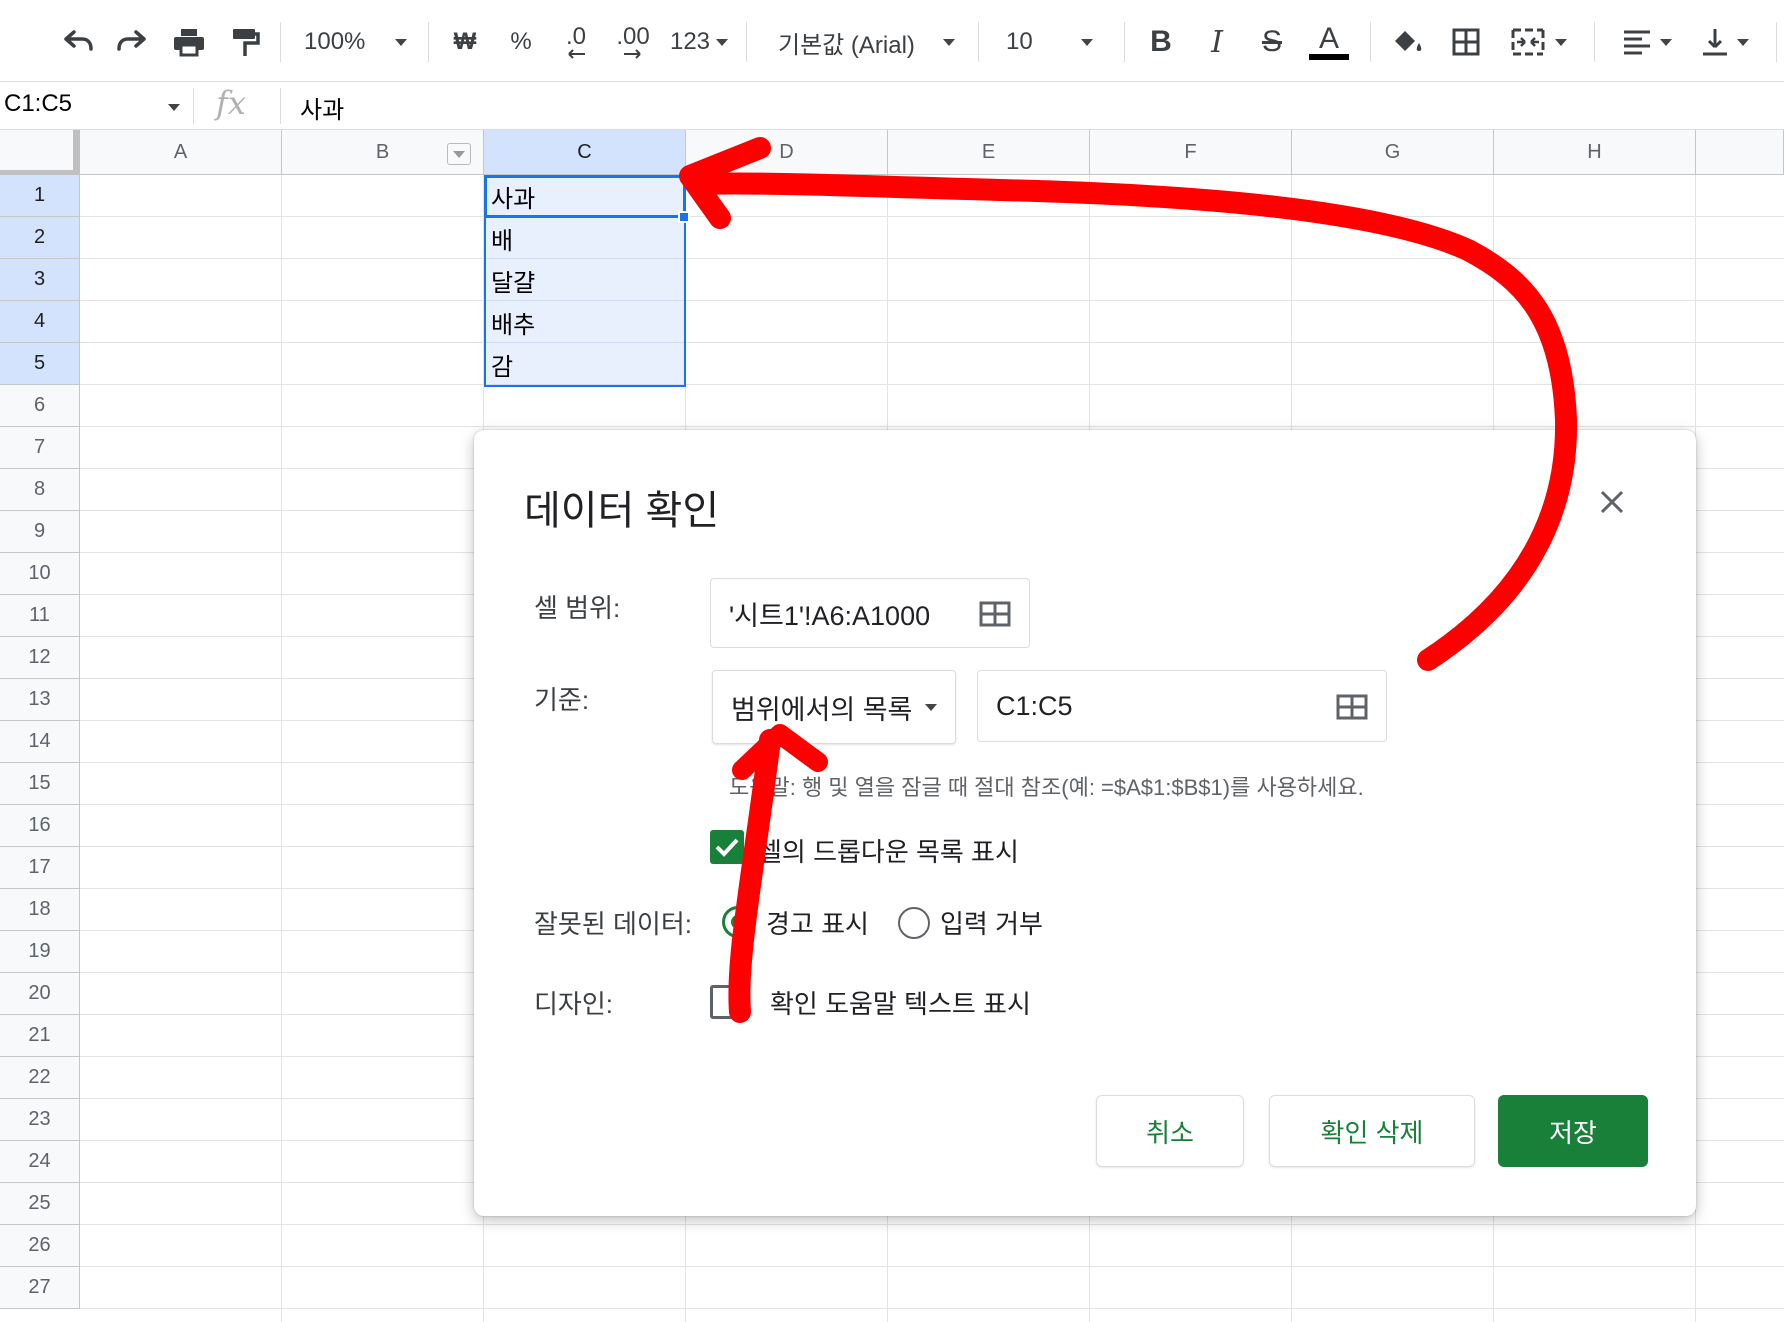 The height and width of the screenshot is (1322, 1784). What do you see at coordinates (585, 152) in the screenshot?
I see `column-header-c: C` at bounding box center [585, 152].